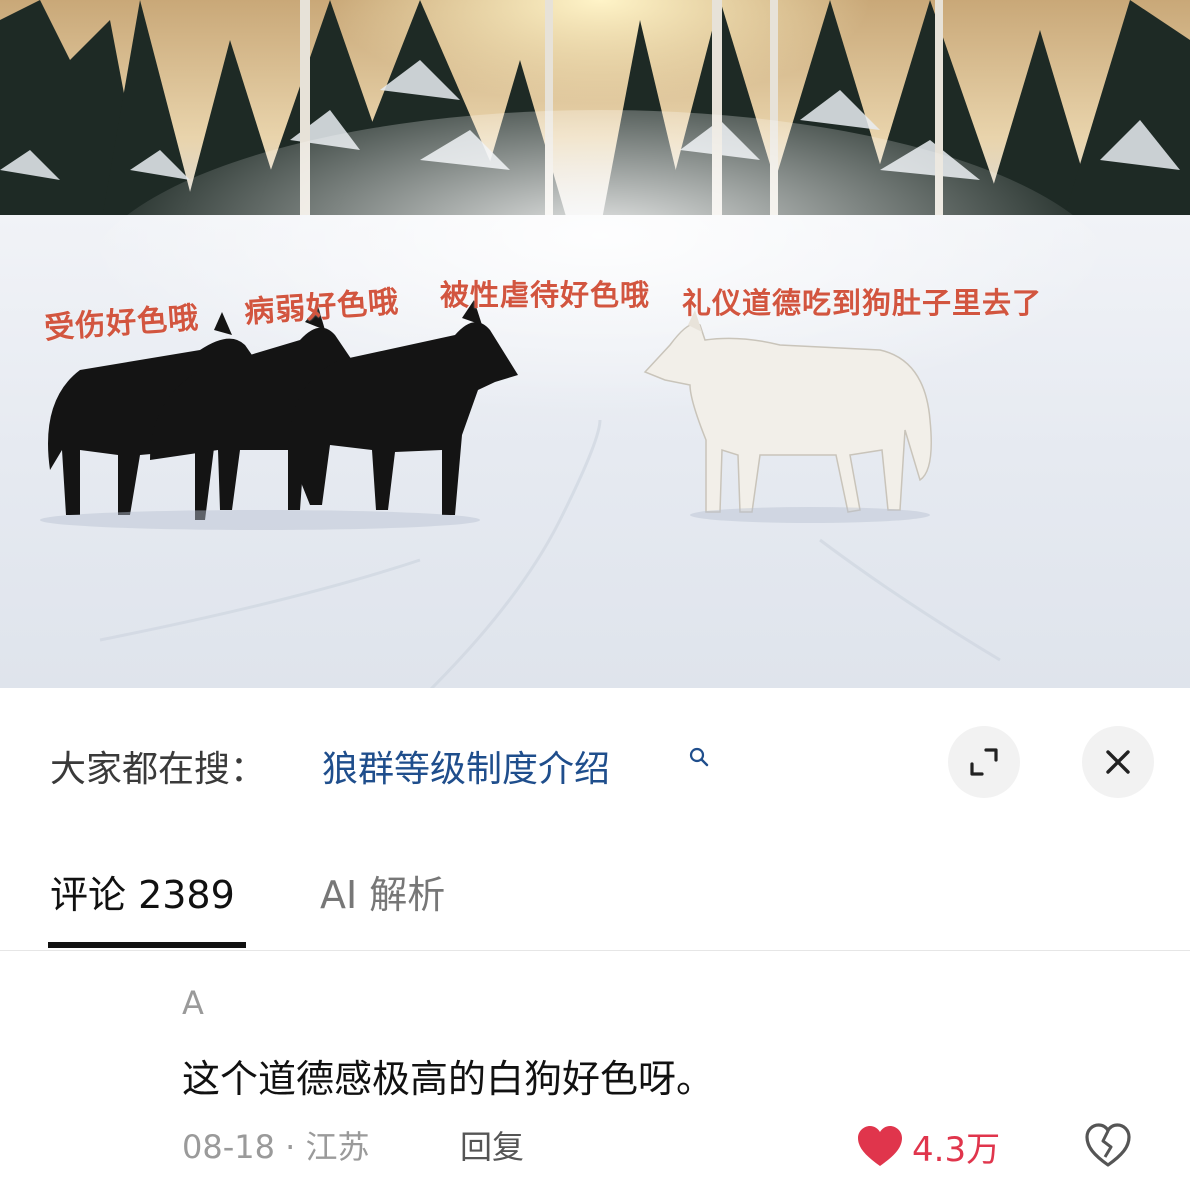  What do you see at coordinates (193, 1003) in the screenshot?
I see `comment-author: A` at bounding box center [193, 1003].